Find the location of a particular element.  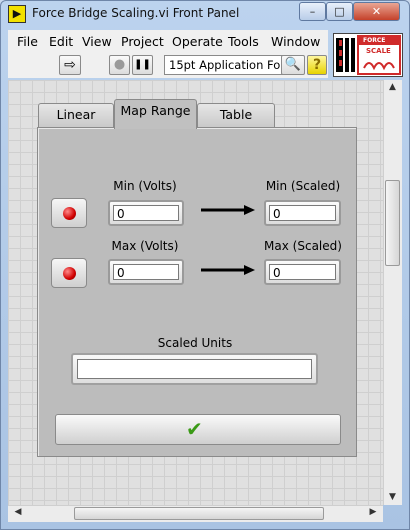

menu-tools: Tools is located at coordinates (243, 41).